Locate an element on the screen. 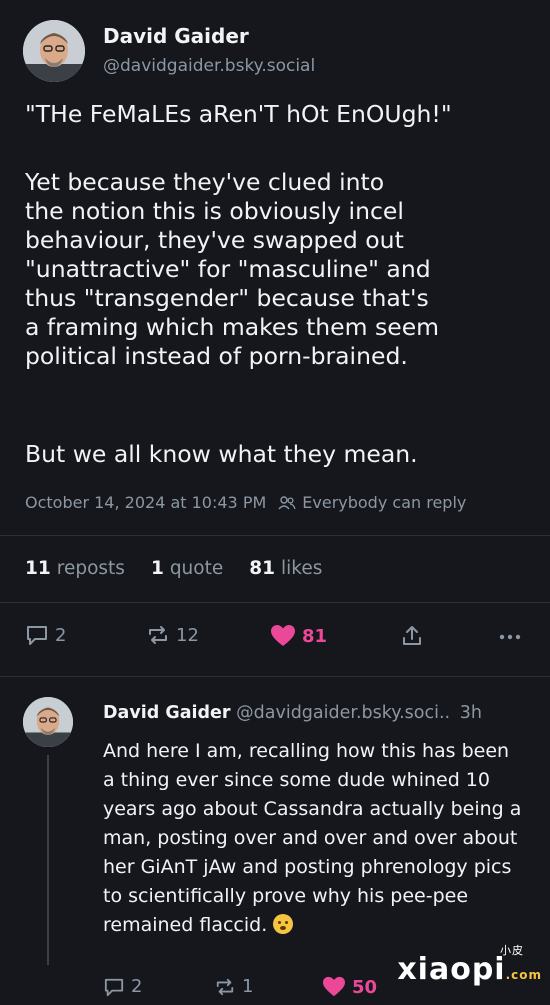 The width and height of the screenshot is (550, 1005). quotes-stat: 1 quote is located at coordinates (187, 568).